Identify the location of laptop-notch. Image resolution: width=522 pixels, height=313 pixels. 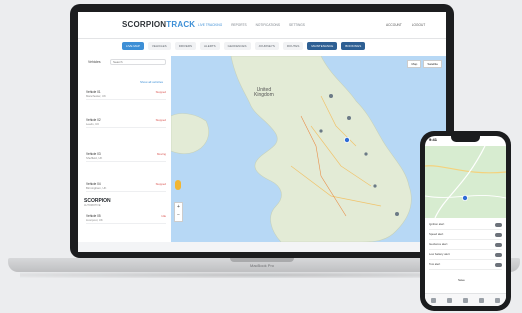
(262, 260).